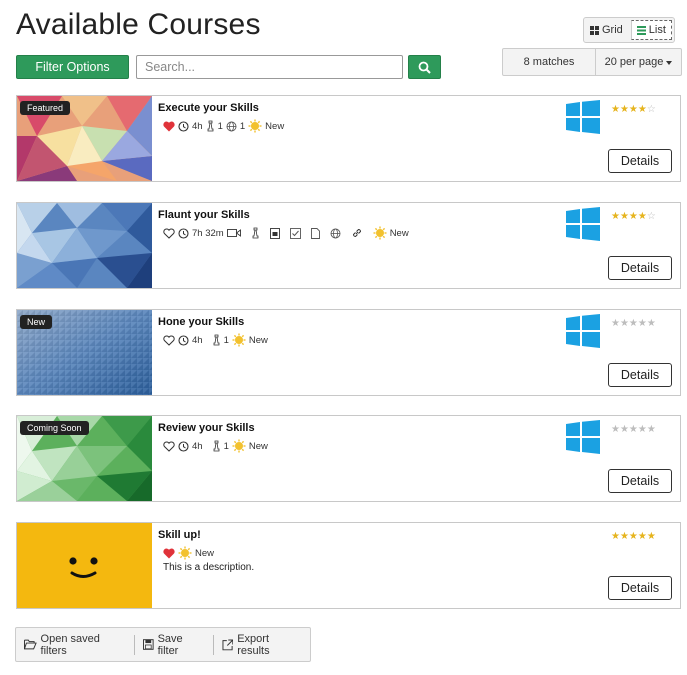 The width and height of the screenshot is (687, 675). Describe the element at coordinates (641, 30) in the screenshot. I see `list-icon` at that location.